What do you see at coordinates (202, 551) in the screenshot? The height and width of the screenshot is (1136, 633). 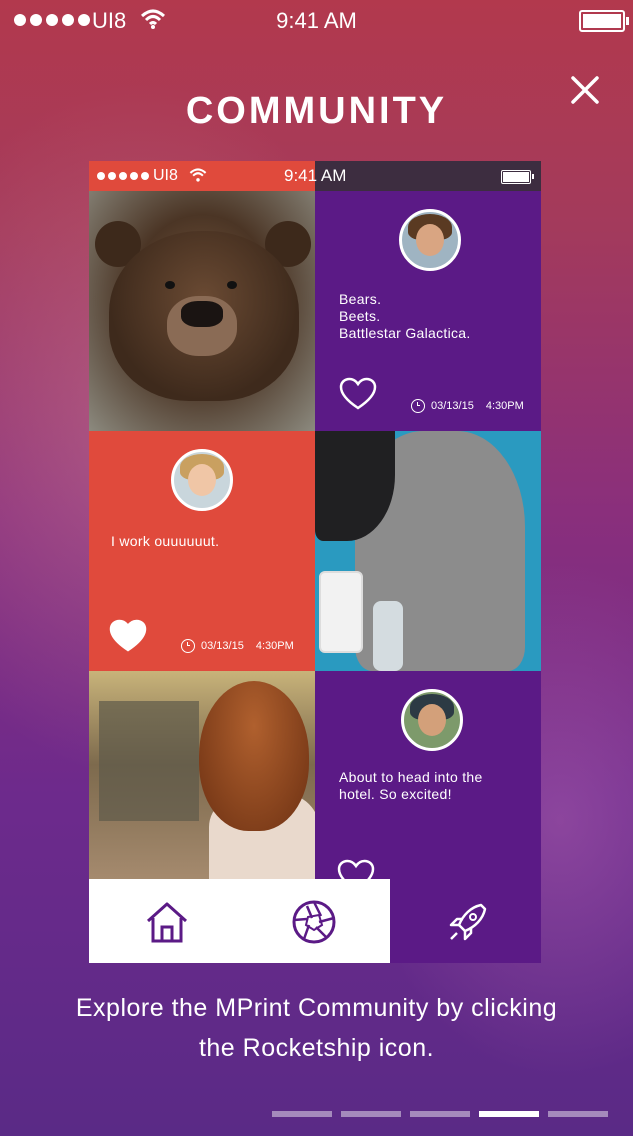 I see `post-card: I work ouuuuuut. 03/13/15 4:30PM` at bounding box center [202, 551].